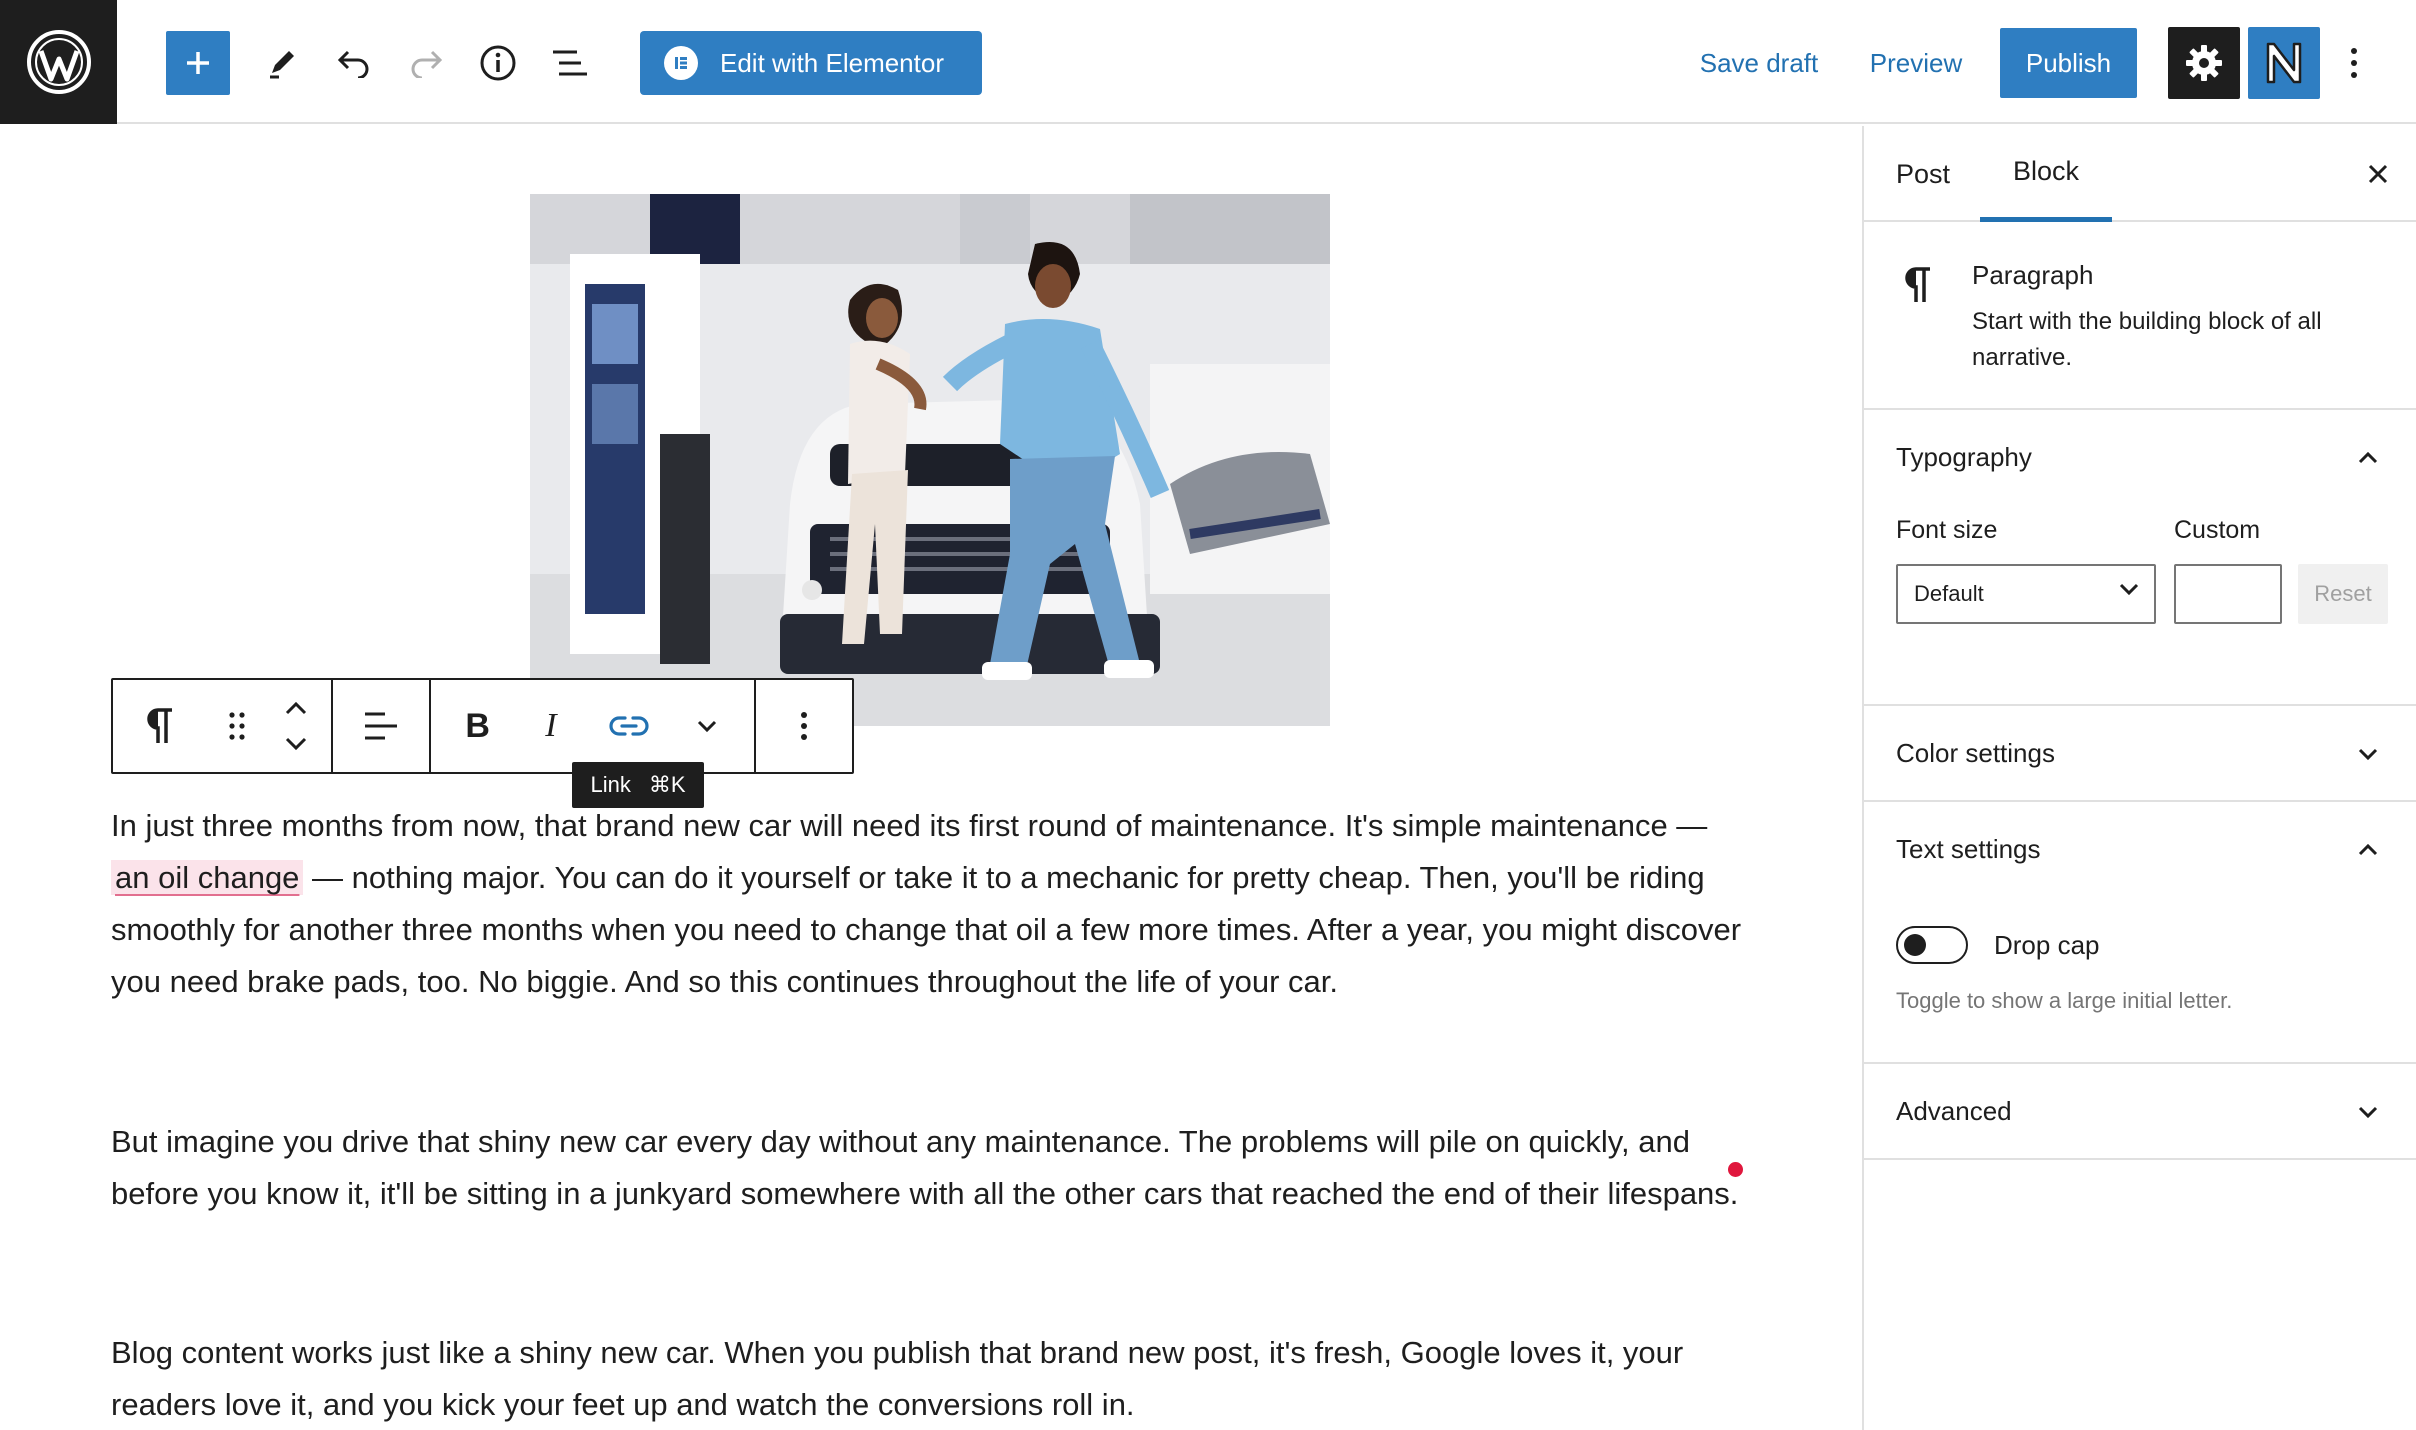 The image size is (2416, 1430). I want to click on highlighted-link-text: an oil change, so click(207, 877).